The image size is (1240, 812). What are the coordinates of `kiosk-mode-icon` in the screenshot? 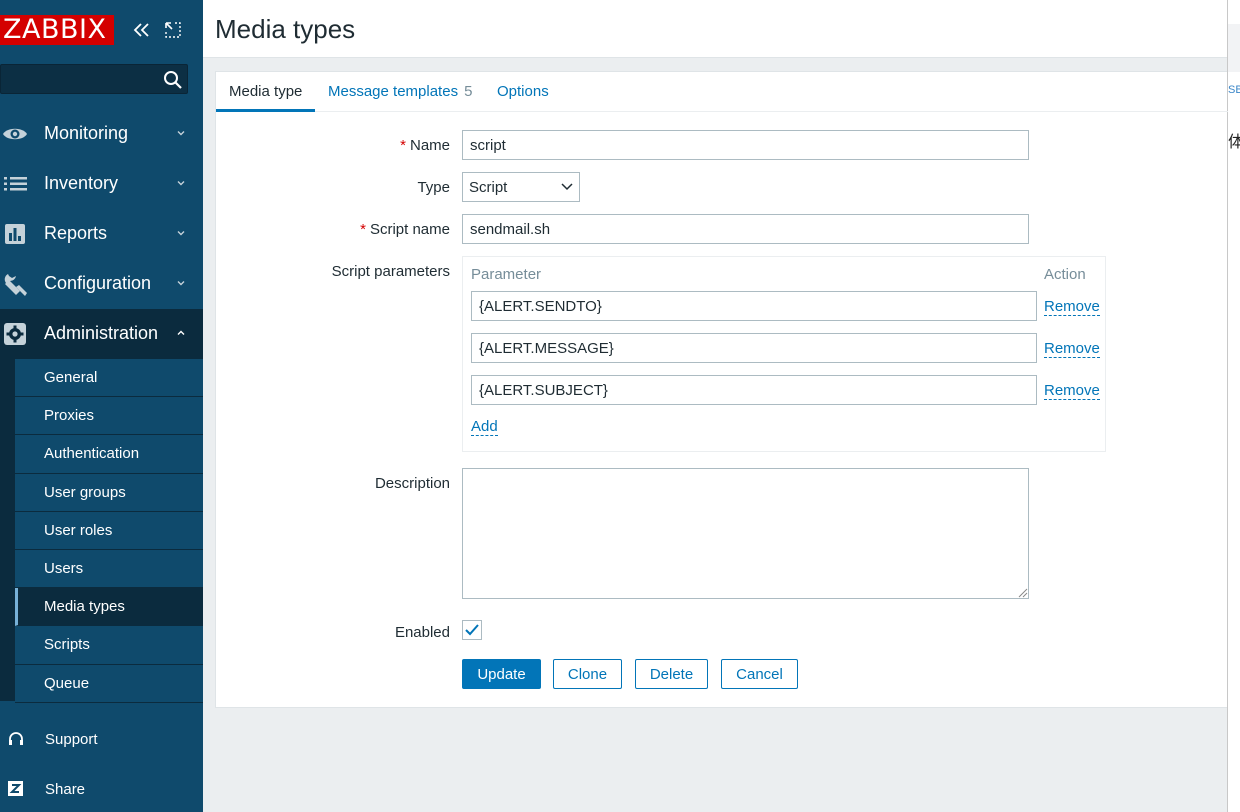 It's located at (173, 30).